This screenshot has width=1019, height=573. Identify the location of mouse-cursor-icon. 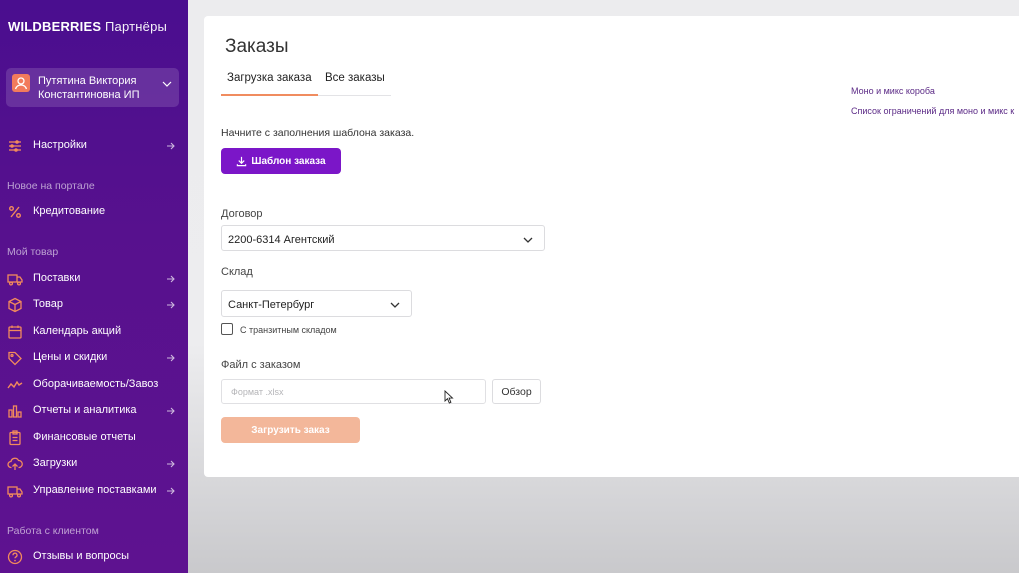
(449, 397).